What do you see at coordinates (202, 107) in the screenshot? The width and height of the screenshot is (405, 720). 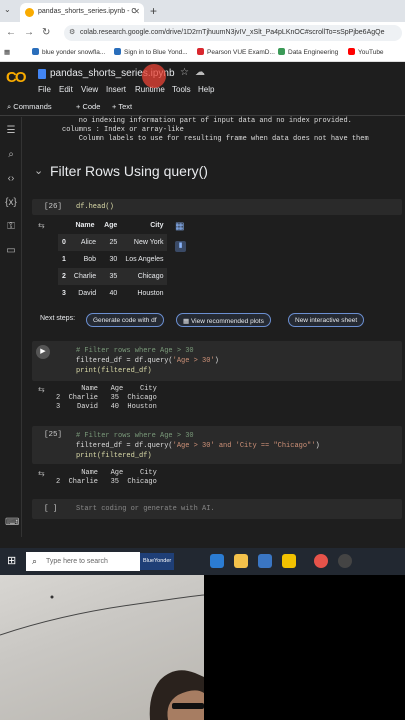 I see `notebook-toolbar: ⌕ Commands + Code + Text` at bounding box center [202, 107].